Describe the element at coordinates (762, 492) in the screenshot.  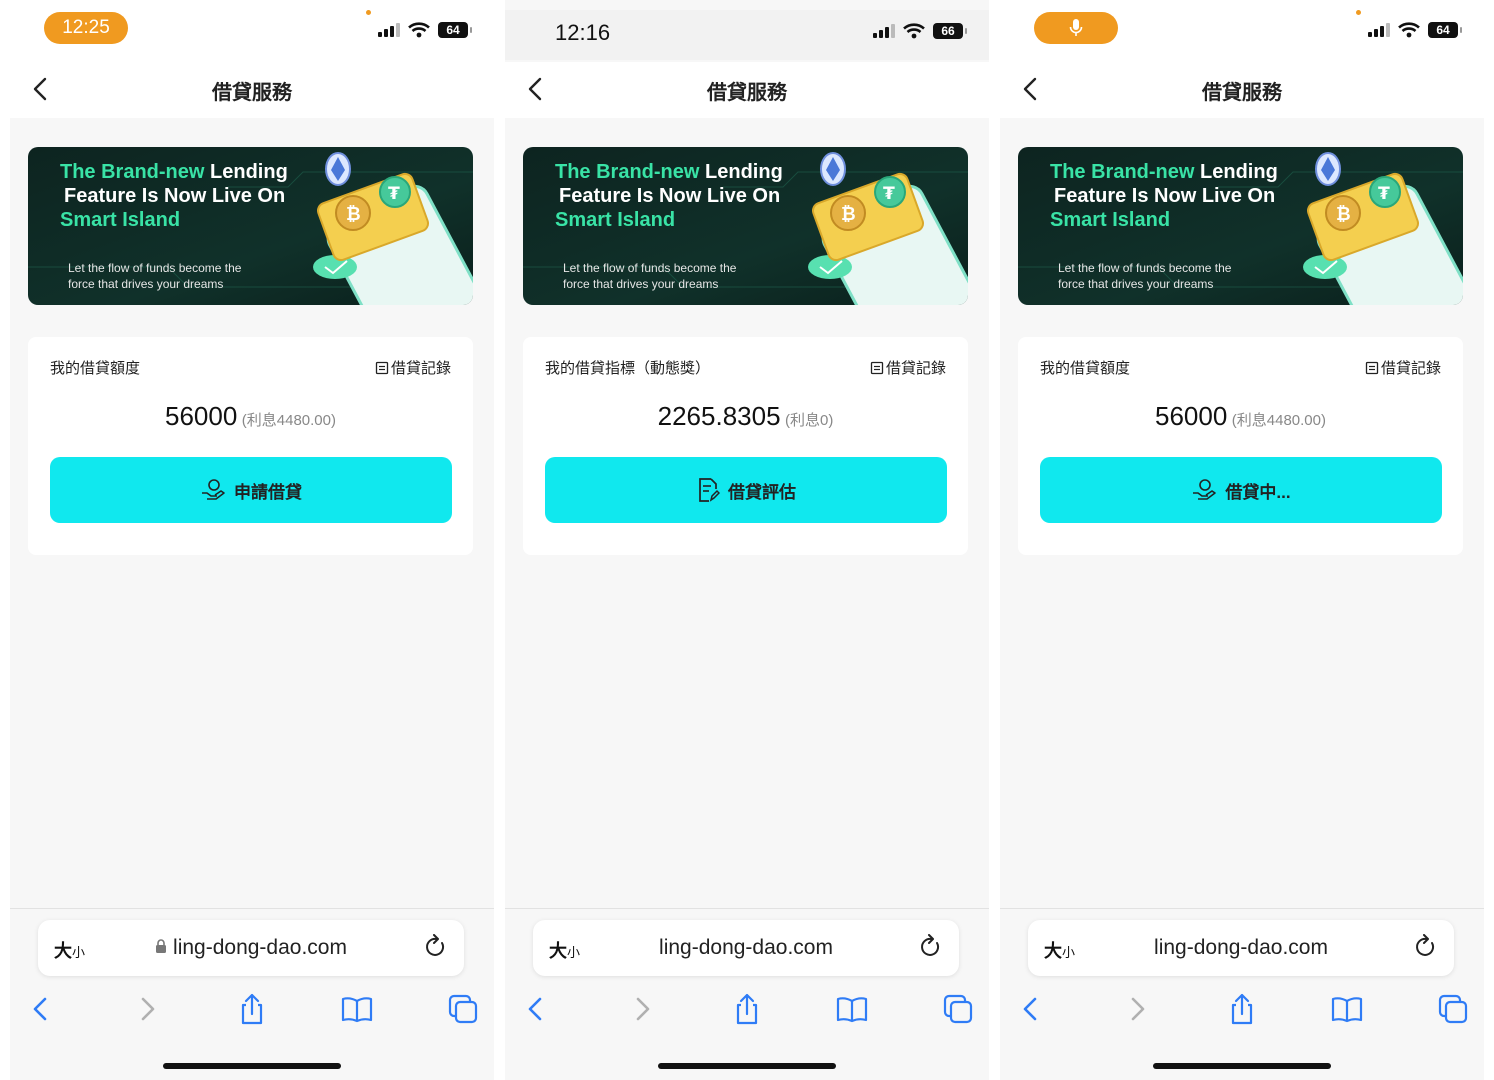
I see `loan-evaluation-label: 借貸評估` at that location.